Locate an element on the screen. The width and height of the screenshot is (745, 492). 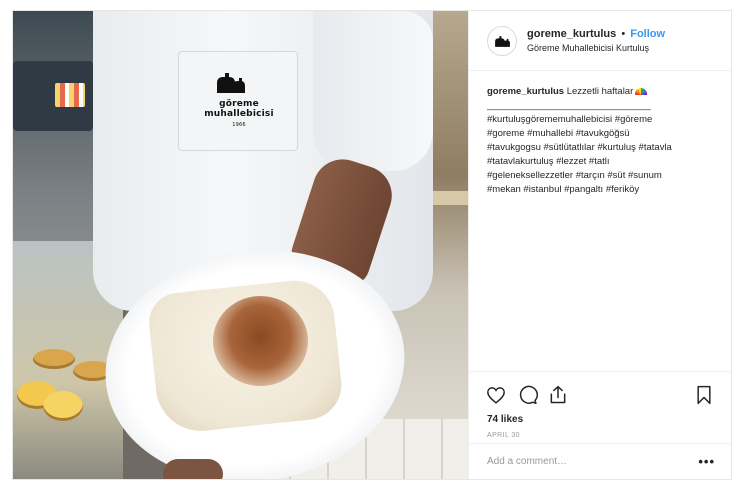
background-scale is located at coordinates (53, 96).